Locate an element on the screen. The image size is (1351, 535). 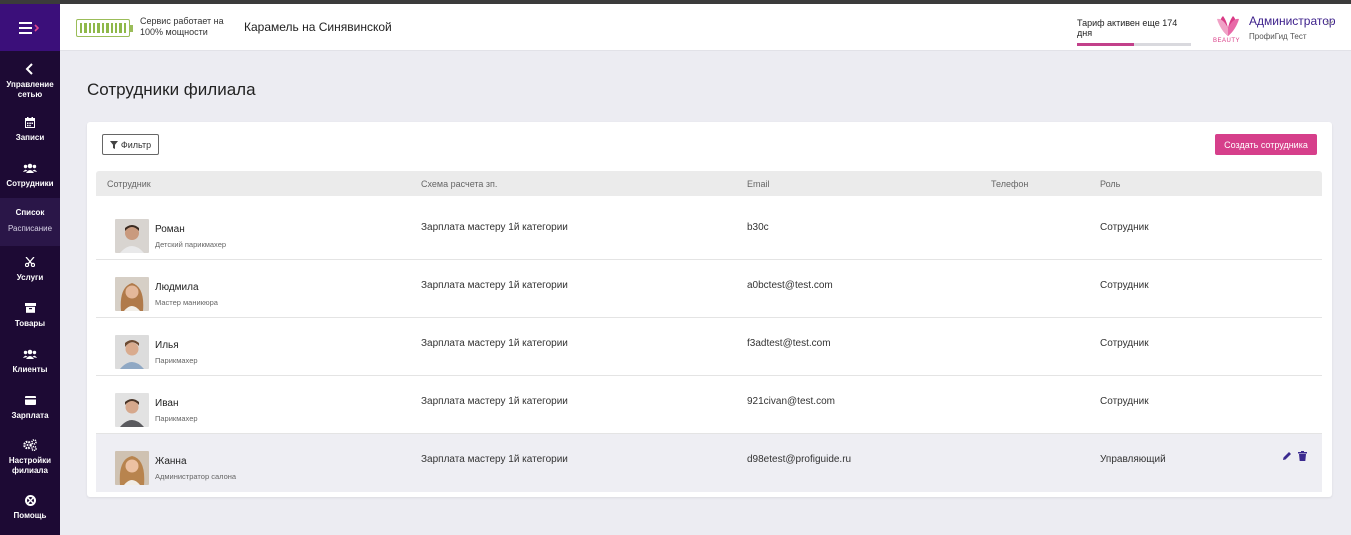
submenu-item-schedule: Расписание is located at coordinates (30, 229).